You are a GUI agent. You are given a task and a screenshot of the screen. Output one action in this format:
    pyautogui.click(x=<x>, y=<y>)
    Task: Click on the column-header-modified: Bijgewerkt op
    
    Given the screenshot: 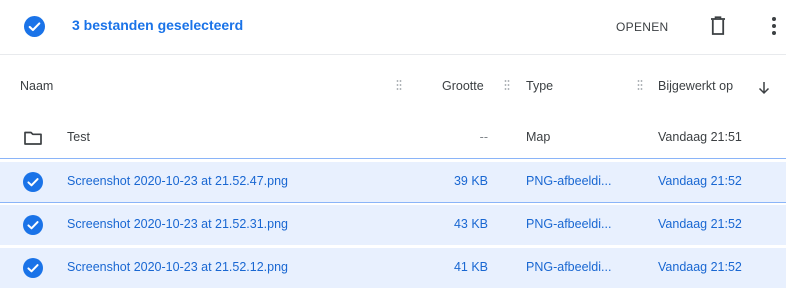 What is the action you would take?
    pyautogui.click(x=695, y=86)
    